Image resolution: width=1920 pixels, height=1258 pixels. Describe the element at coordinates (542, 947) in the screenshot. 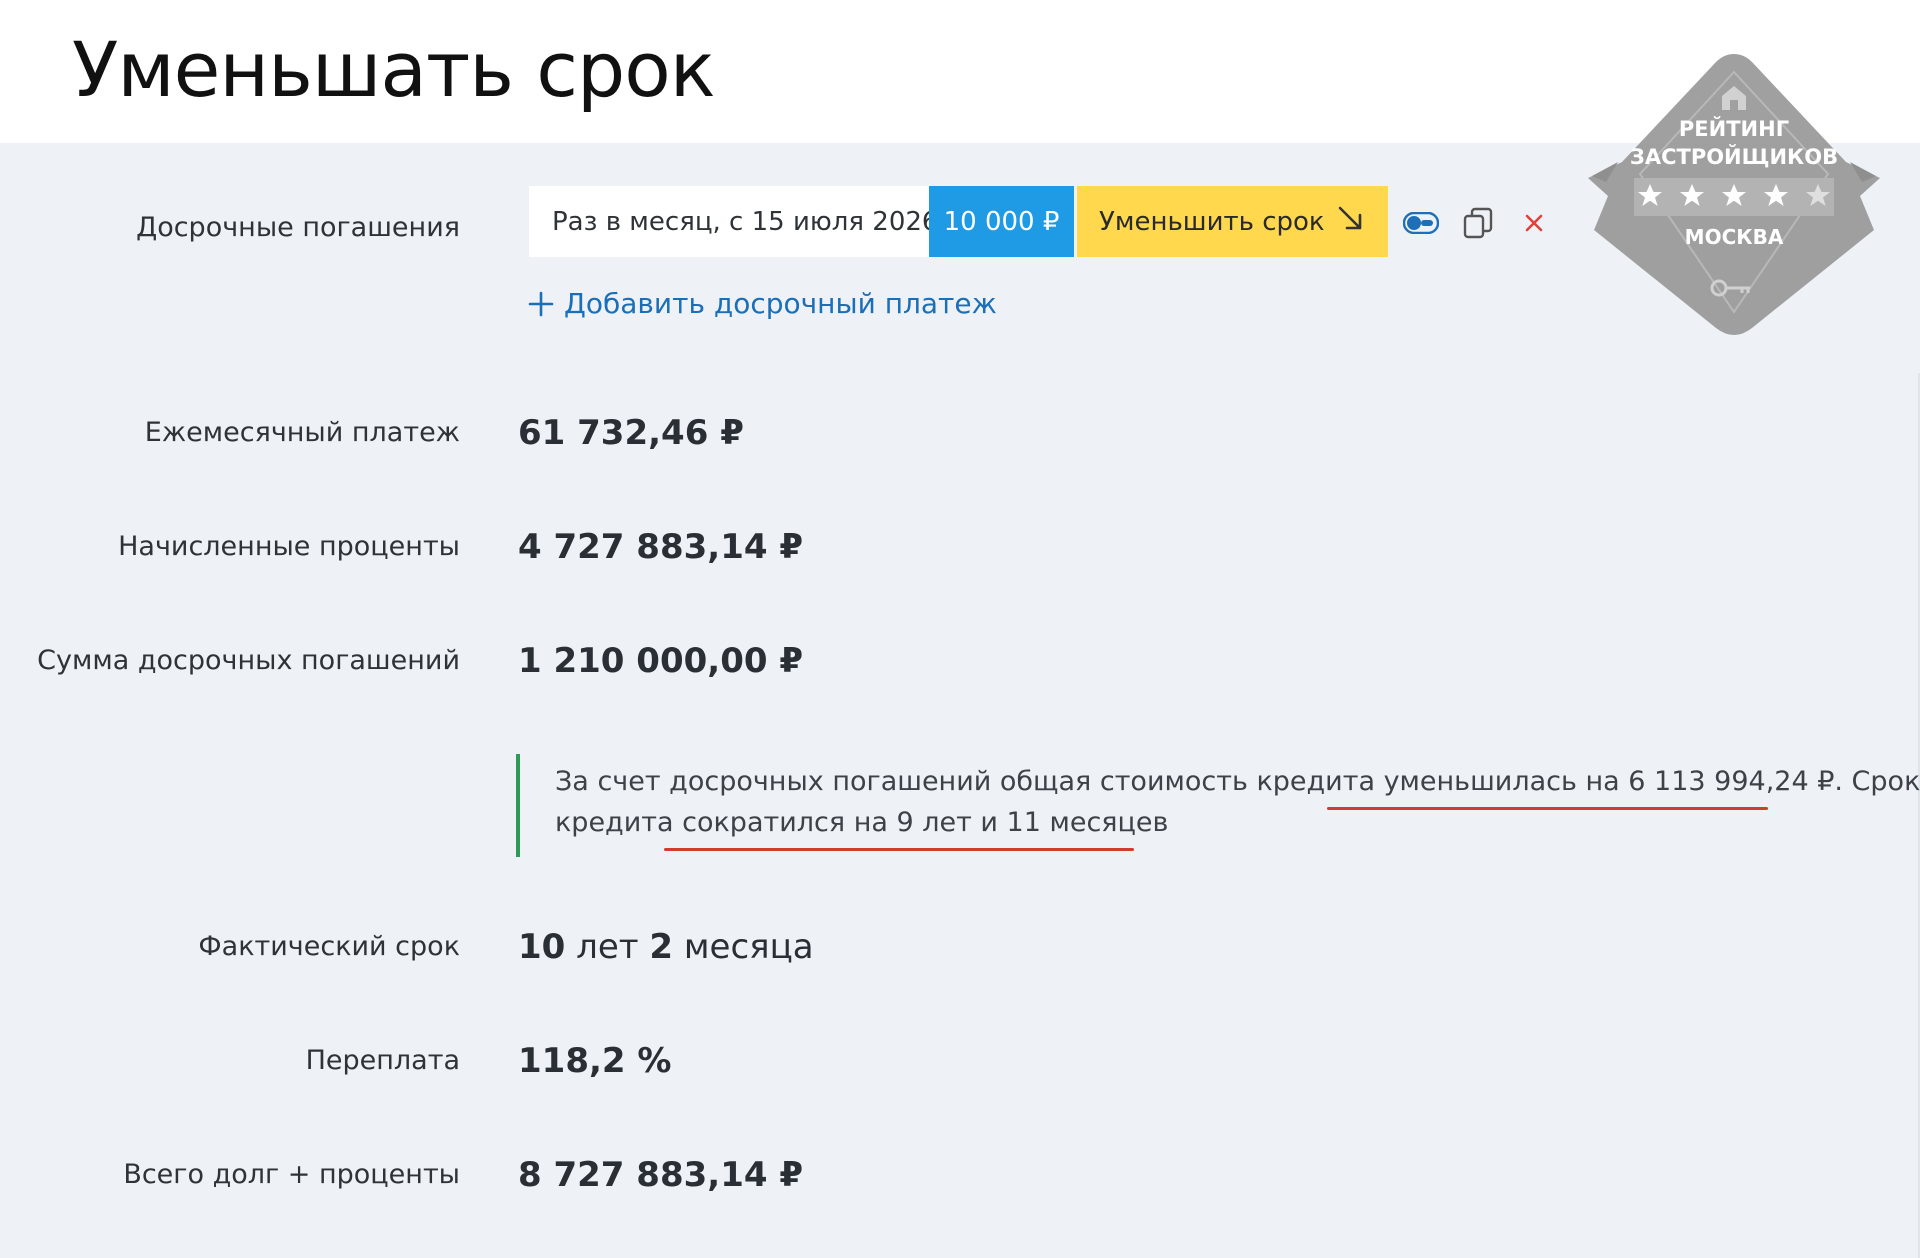

I see `term-years: 10` at that location.